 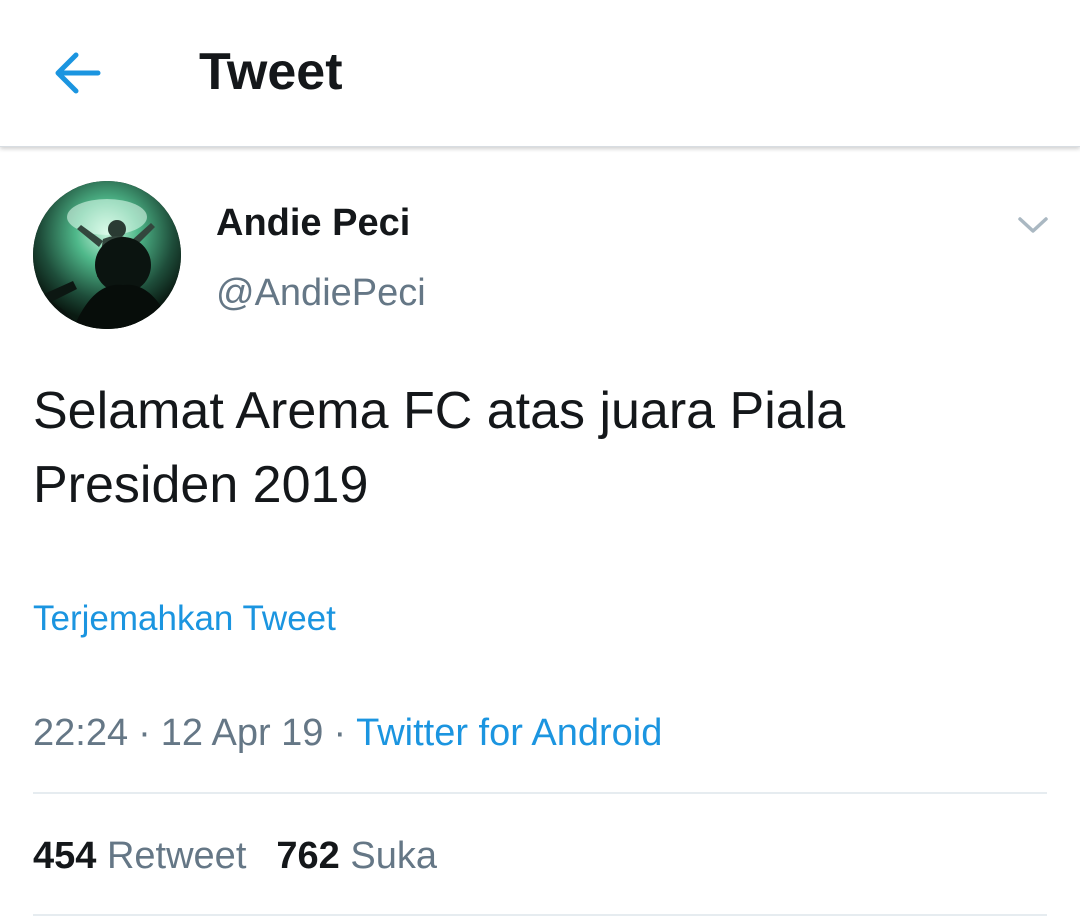 I want to click on likes-count: 762, so click(x=308, y=856).